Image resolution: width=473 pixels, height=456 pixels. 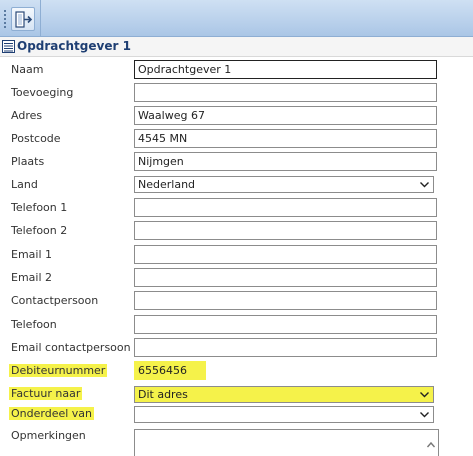 I want to click on email2-input, so click(x=285, y=277).